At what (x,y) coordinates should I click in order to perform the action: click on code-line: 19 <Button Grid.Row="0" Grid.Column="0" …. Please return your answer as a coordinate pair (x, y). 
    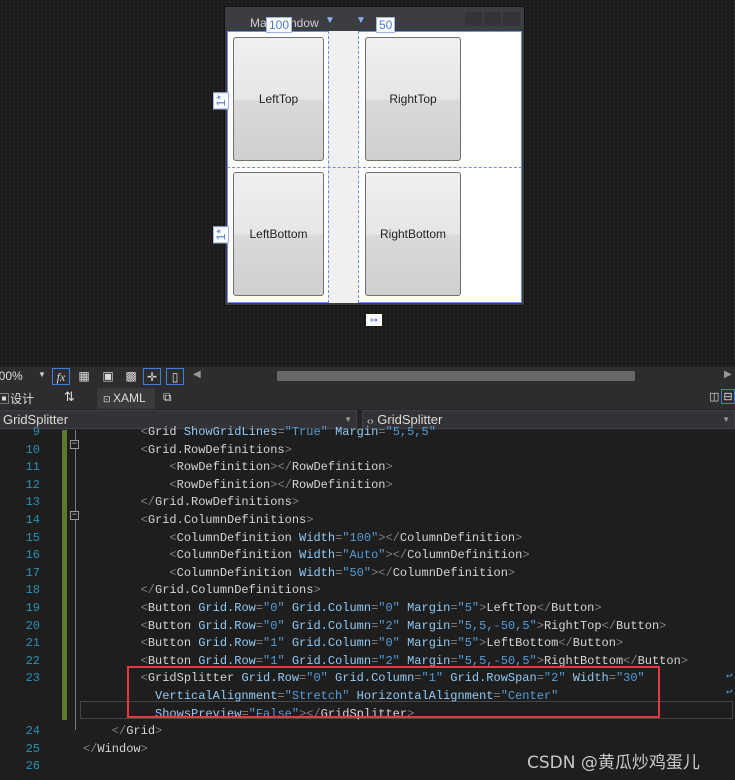
    Looking at the image, I should click on (367, 609).